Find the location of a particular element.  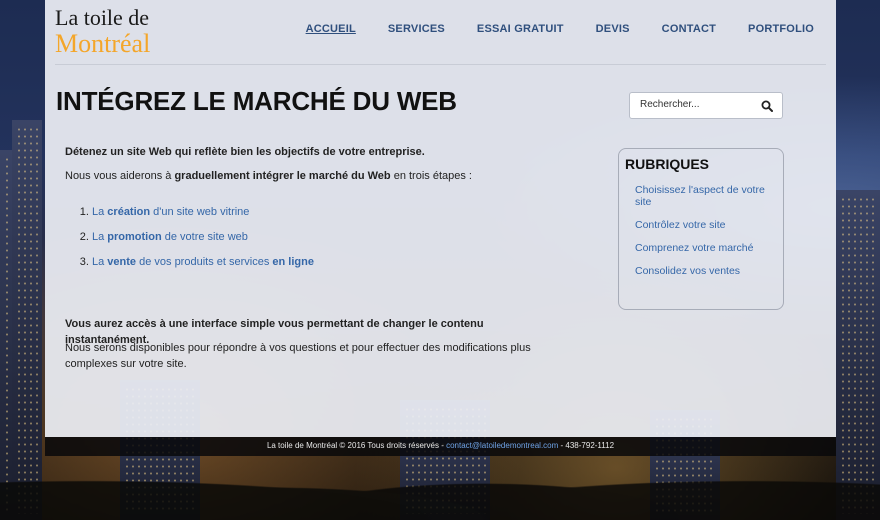

rubrique-link: Comprenez votre marché is located at coordinates (709, 248).